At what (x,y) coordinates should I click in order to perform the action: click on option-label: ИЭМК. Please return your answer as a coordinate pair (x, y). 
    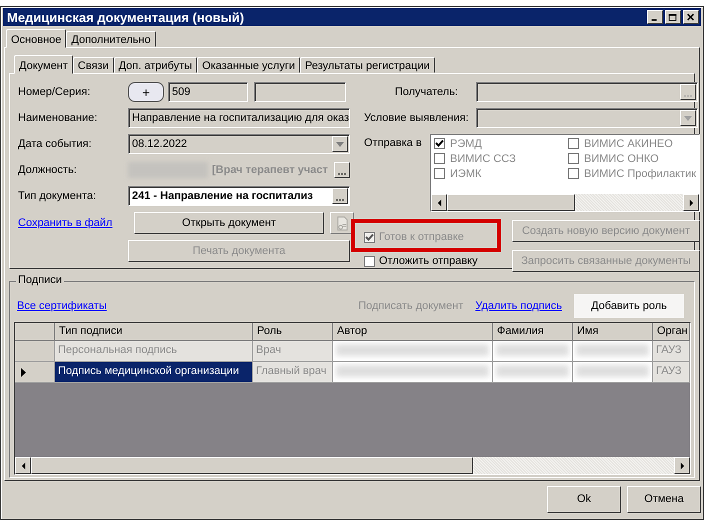
    Looking at the image, I should click on (466, 174).